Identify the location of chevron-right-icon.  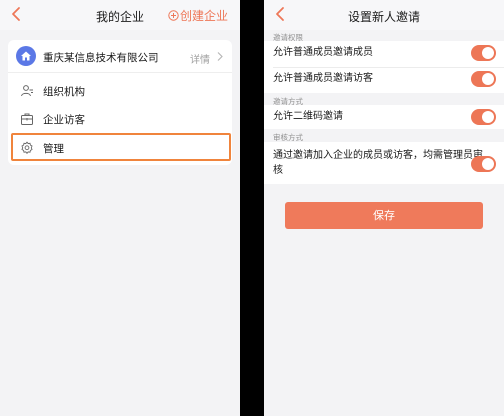
(220, 56).